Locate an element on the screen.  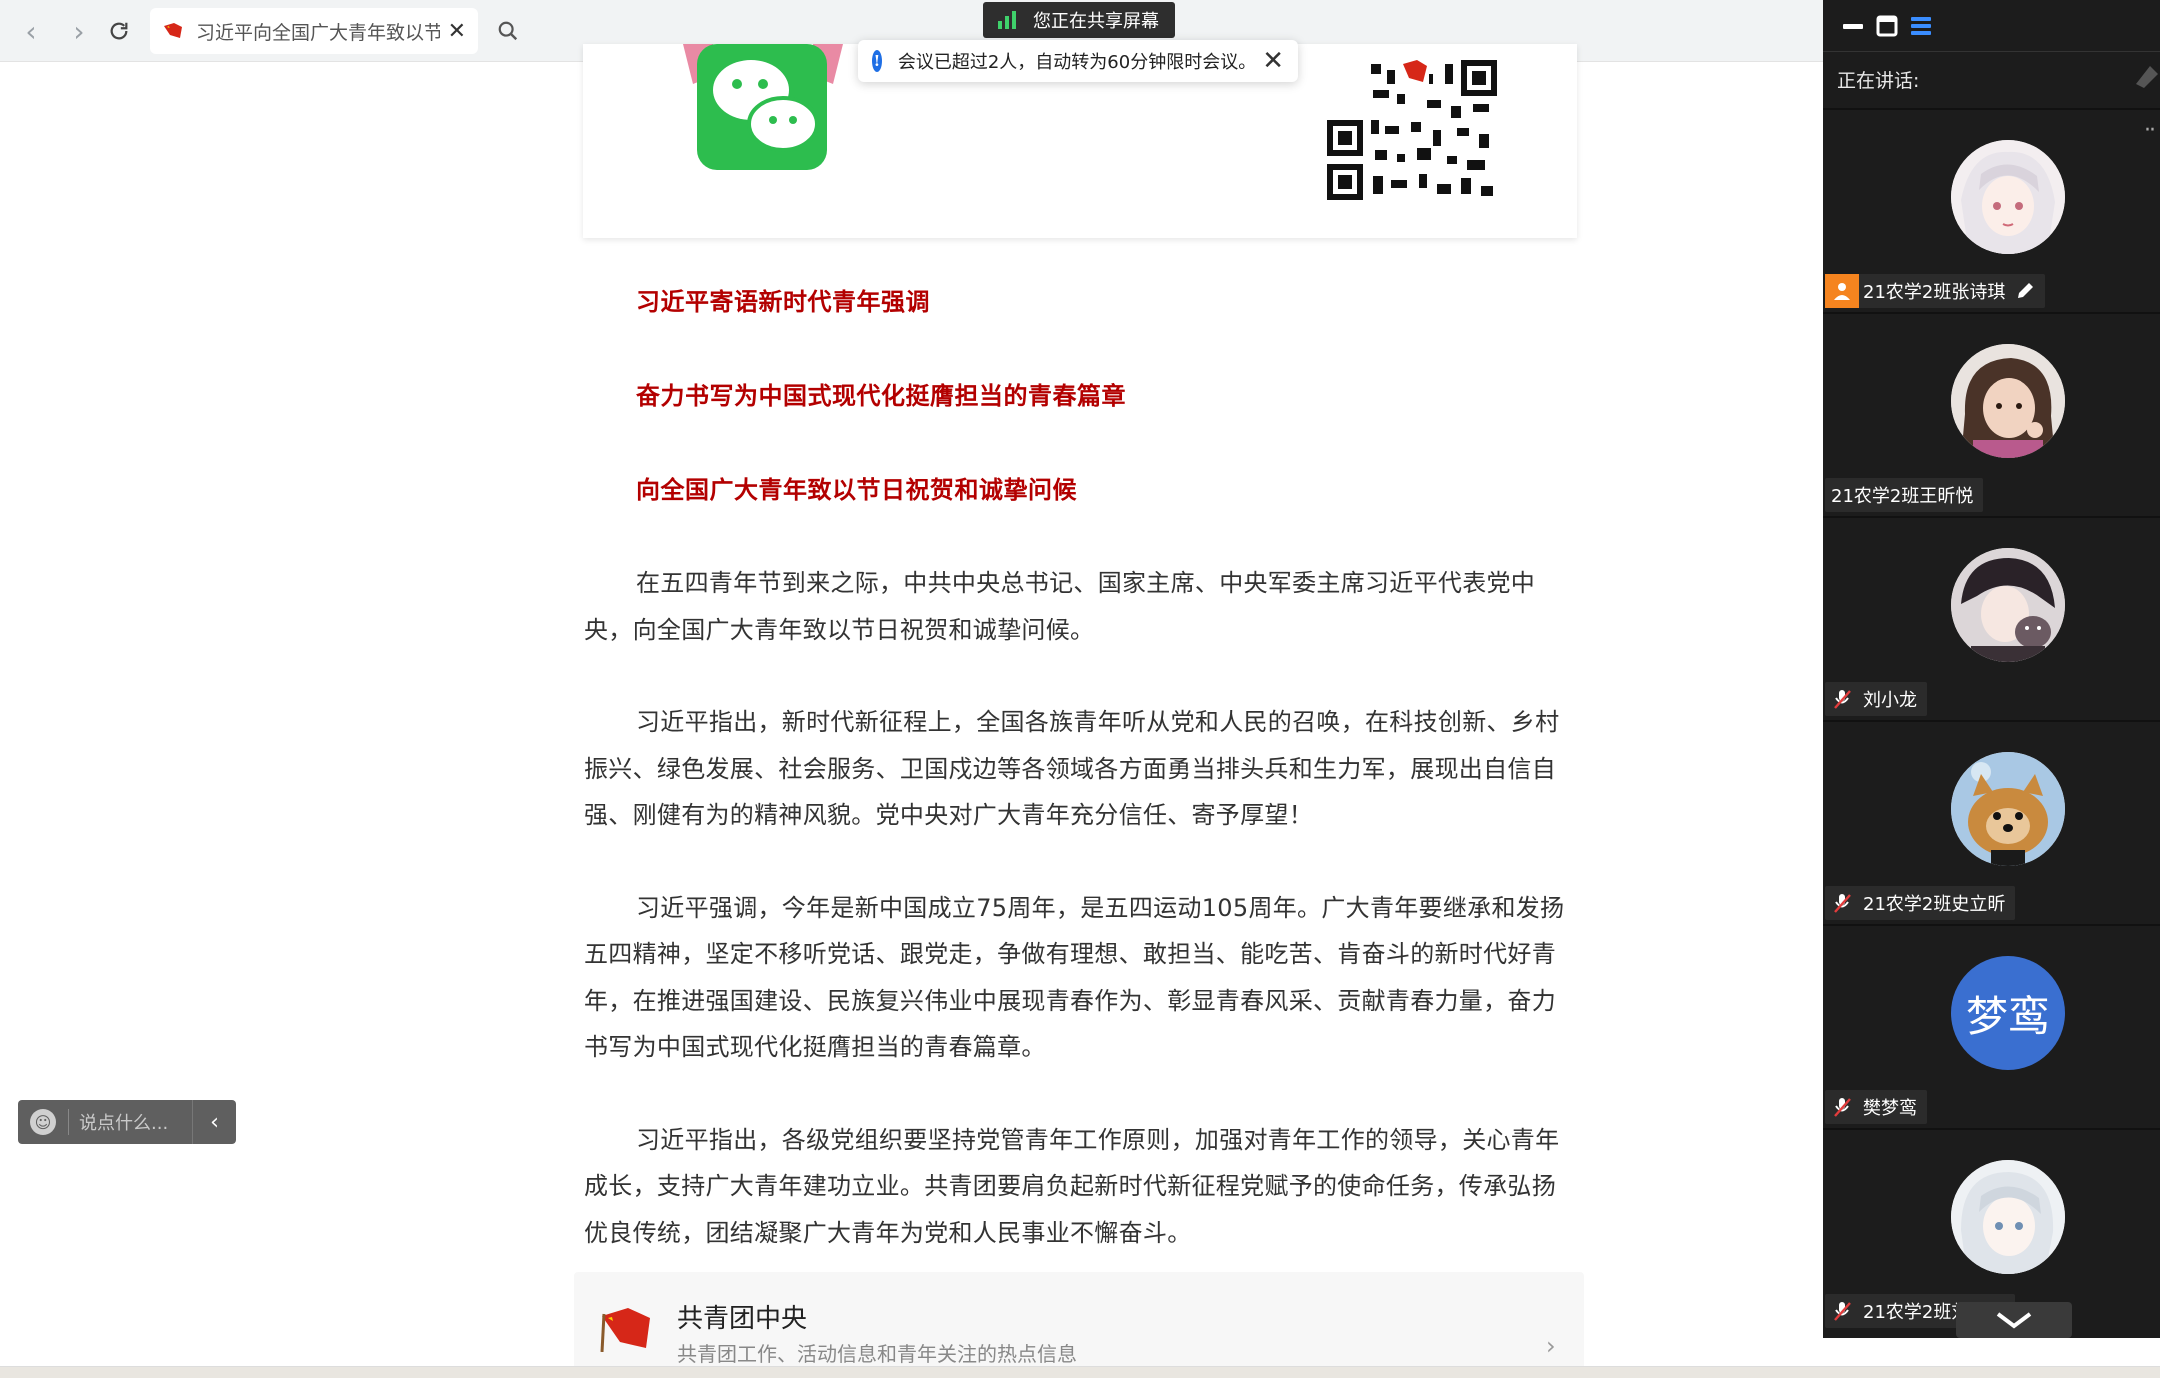
article-heading: 奋力书写为中国式现代化挺膺担当的青春篇章 is located at coordinates (881, 396).